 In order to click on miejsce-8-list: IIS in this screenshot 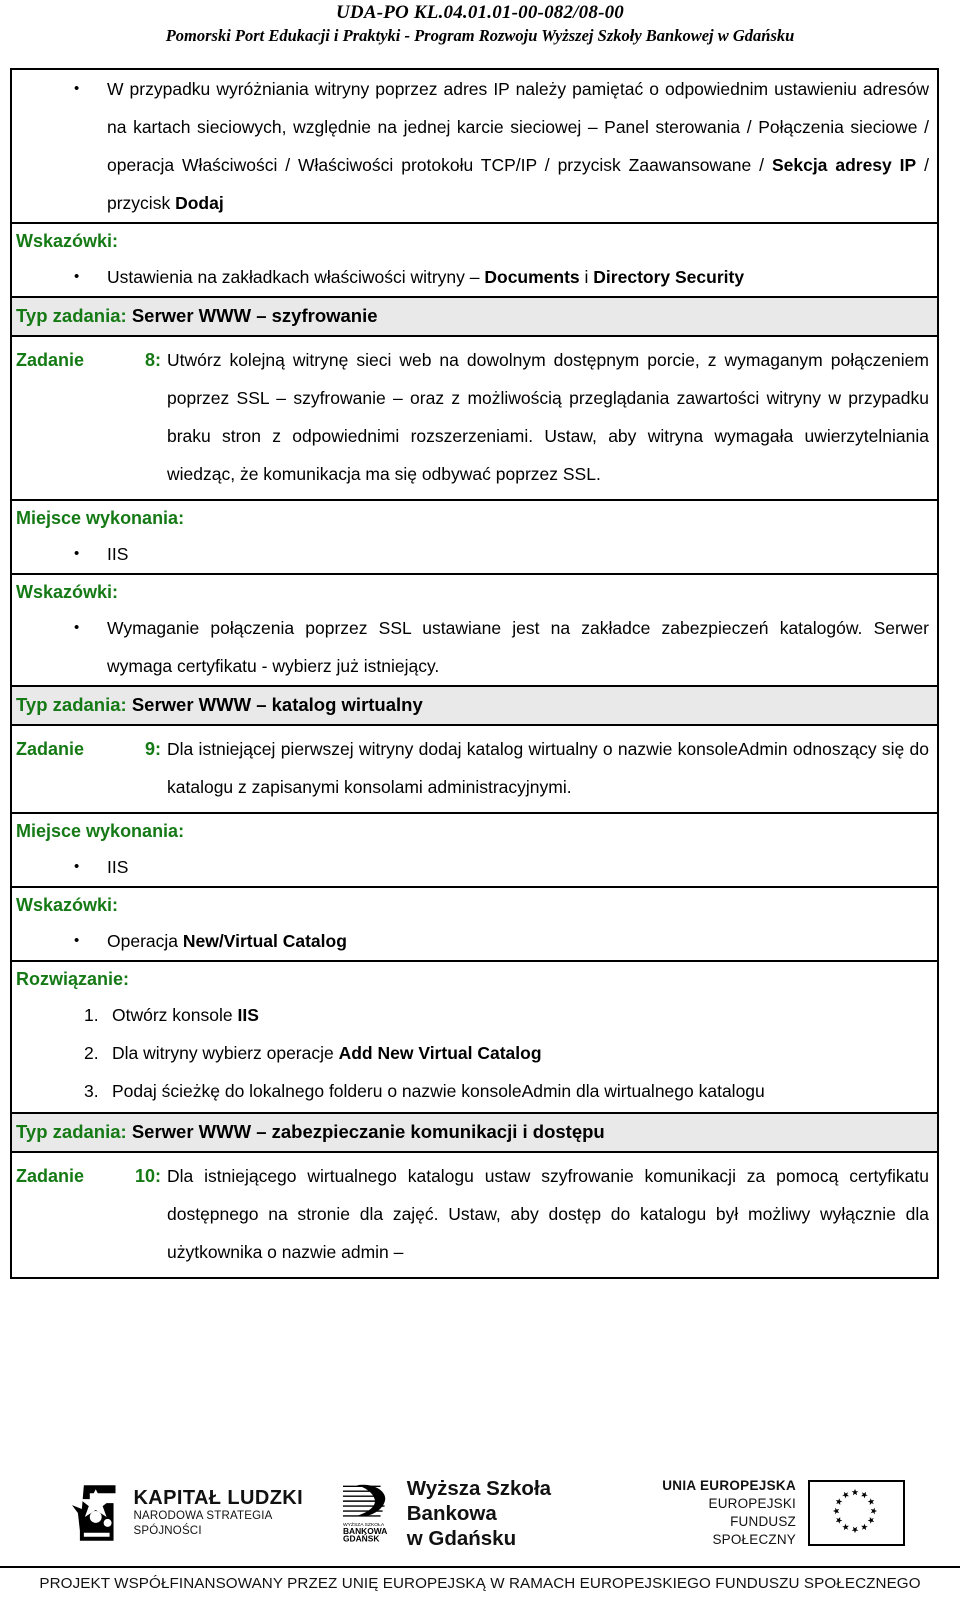, I will do `click(474, 554)`.